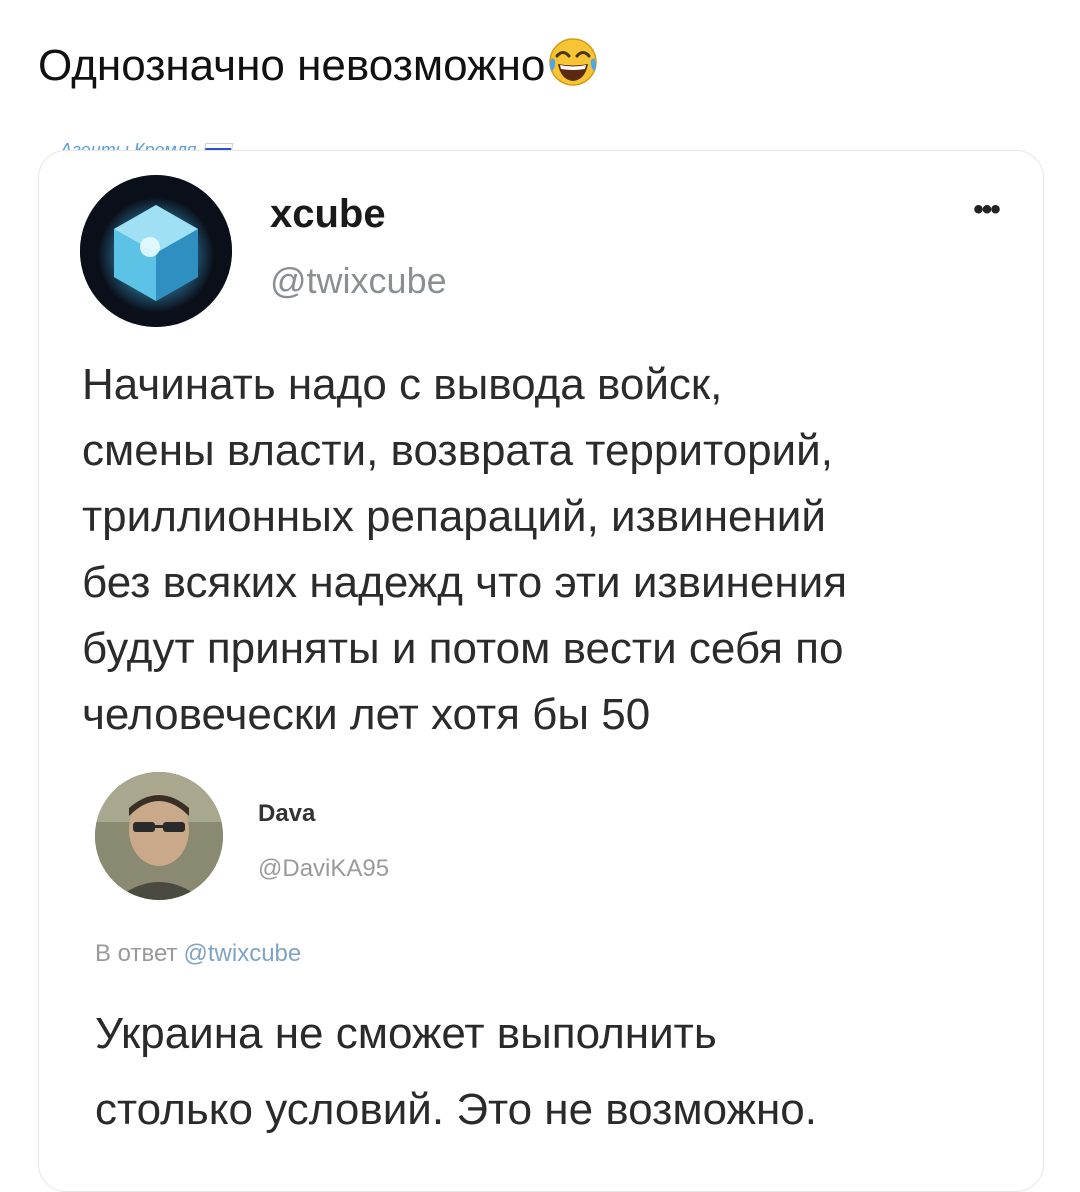 This screenshot has height=1192, width=1080. Describe the element at coordinates (136, 953) in the screenshot. I see `replying-to-label: В ответ` at that location.